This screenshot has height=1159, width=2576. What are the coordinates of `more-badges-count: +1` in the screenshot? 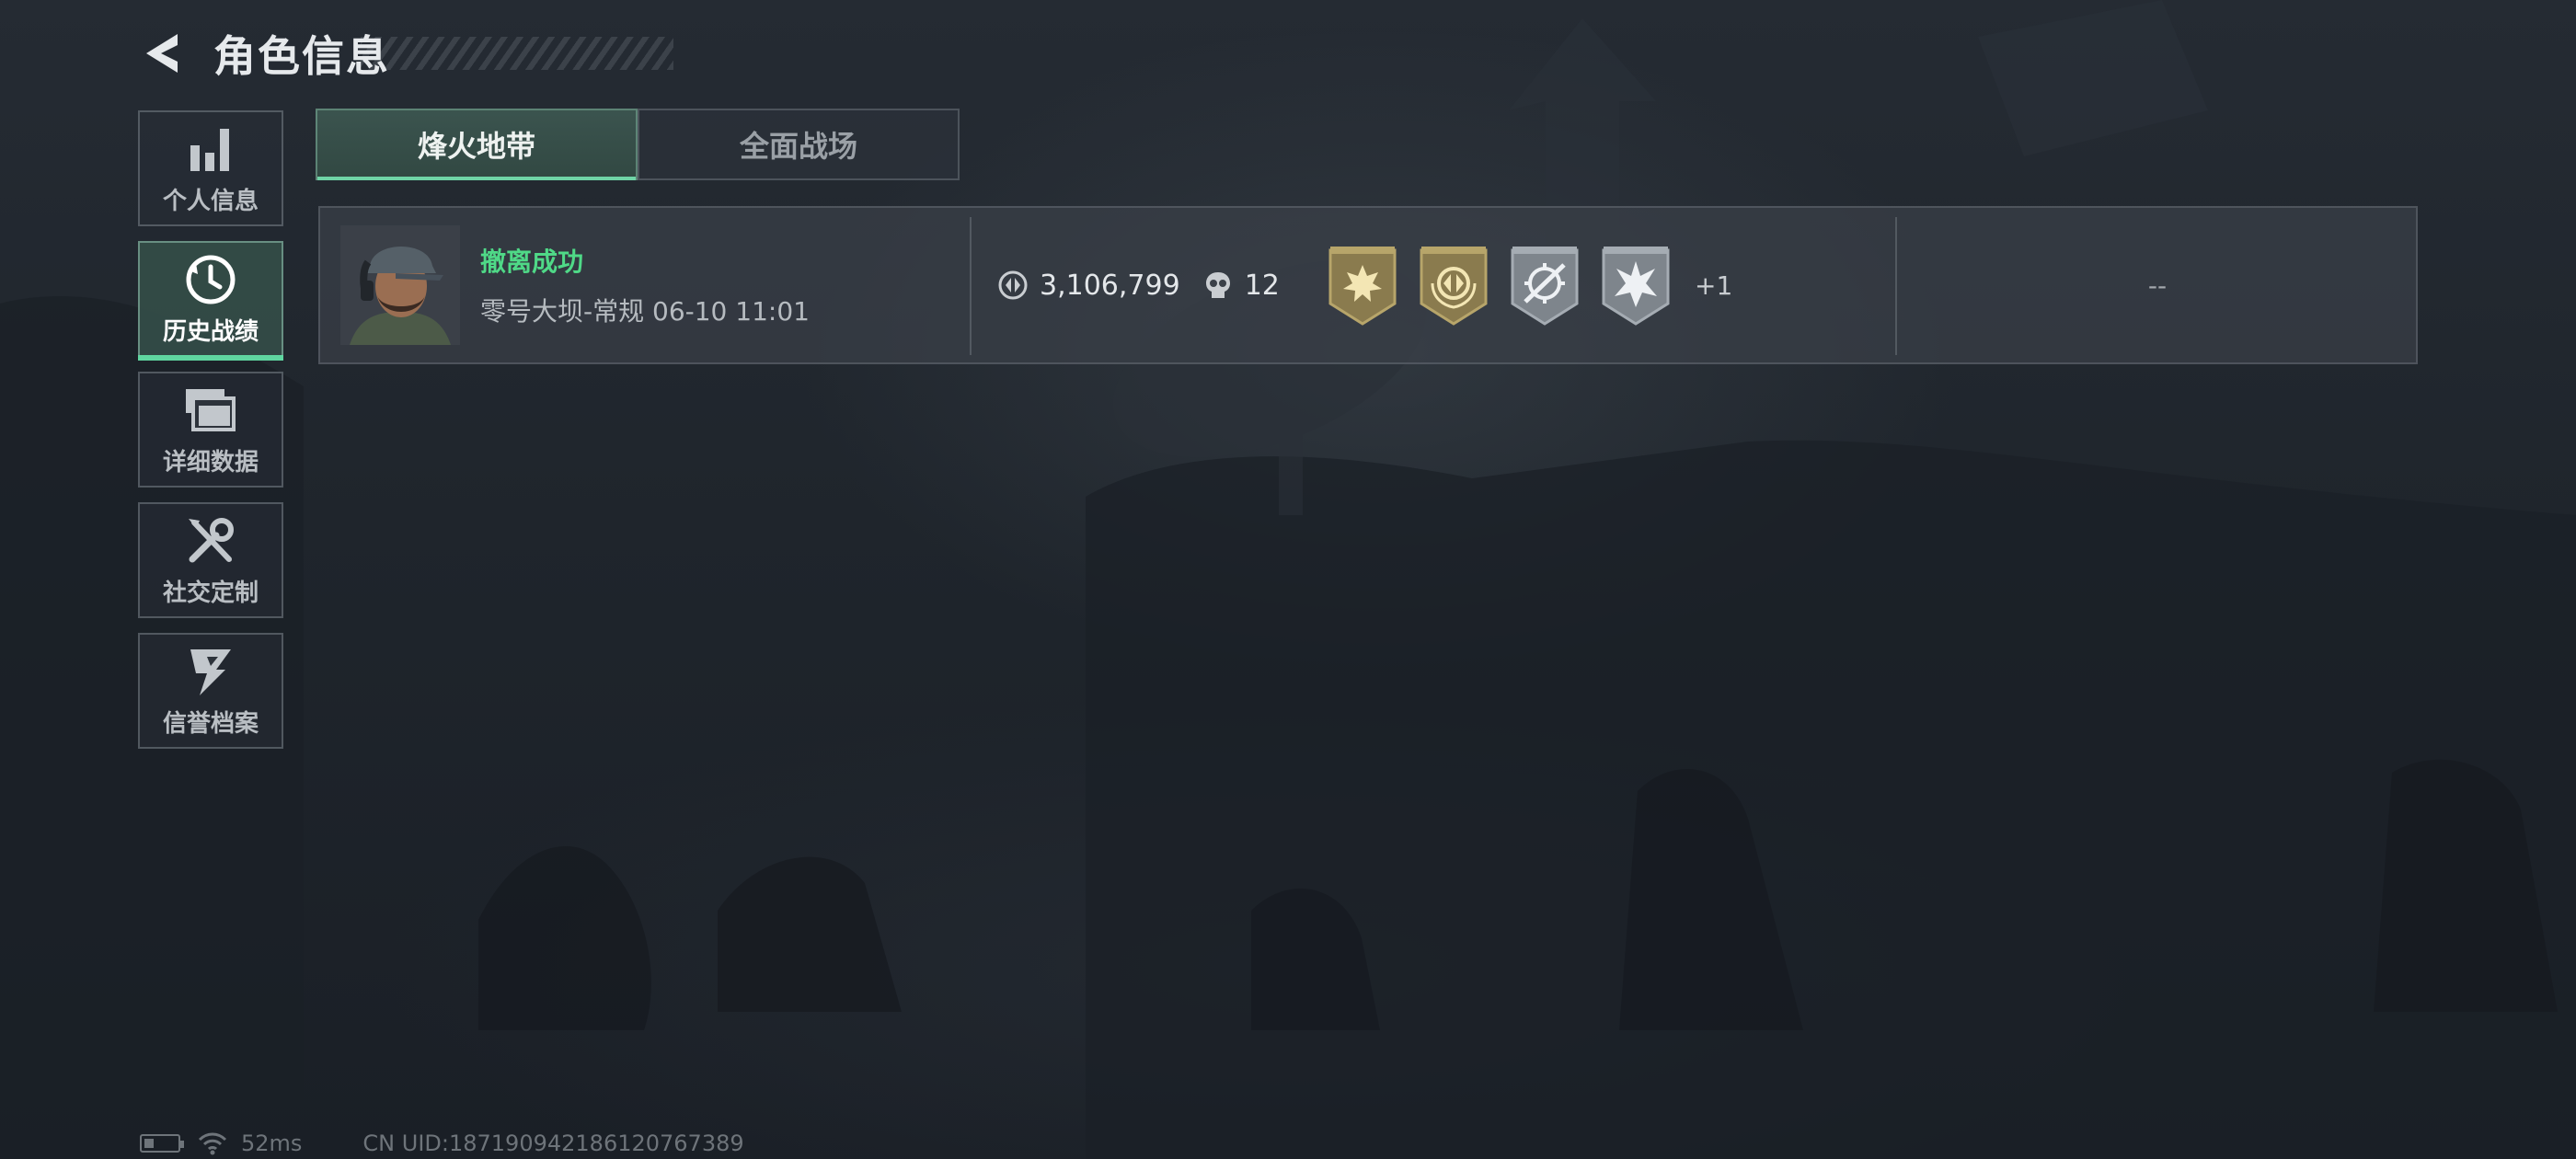 It's located at (1713, 285).